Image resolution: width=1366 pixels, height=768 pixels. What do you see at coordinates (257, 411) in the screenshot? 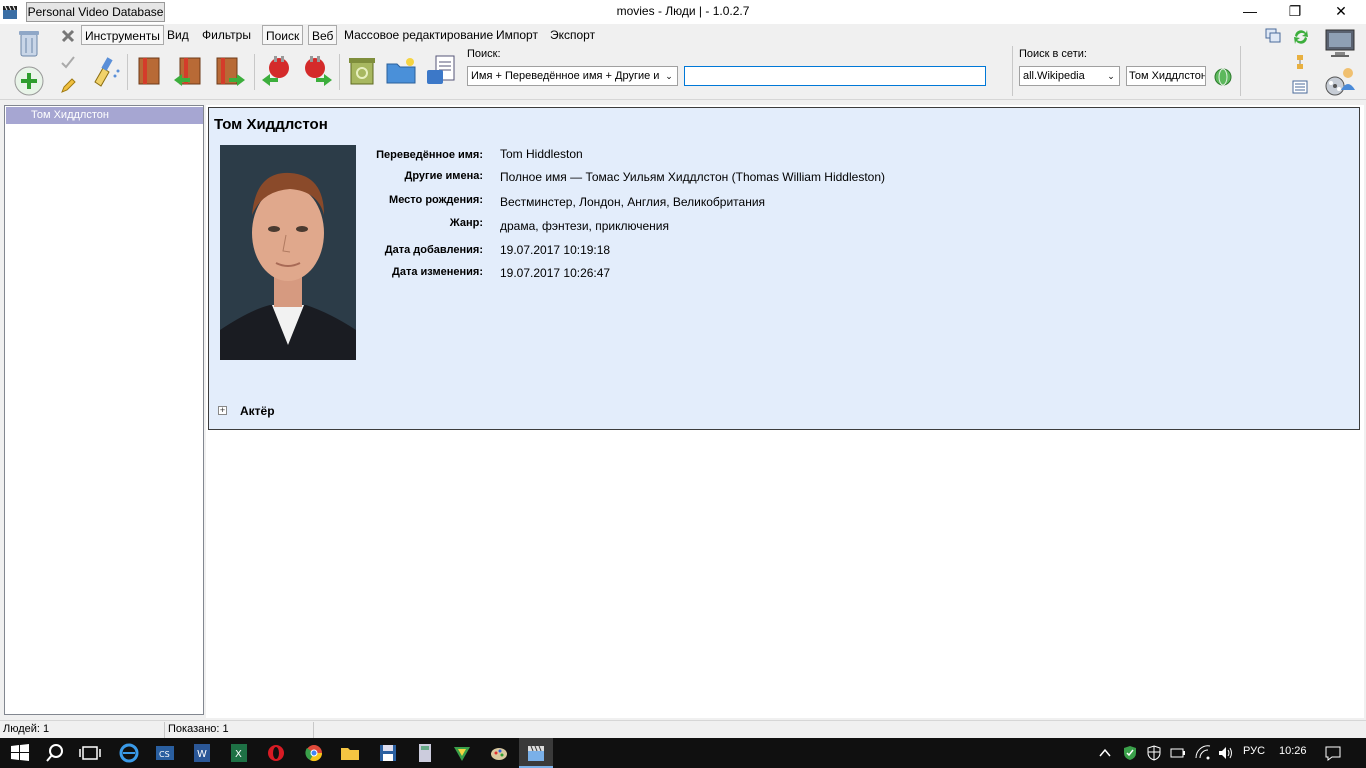
I see `role-section-label: Актёр` at bounding box center [257, 411].